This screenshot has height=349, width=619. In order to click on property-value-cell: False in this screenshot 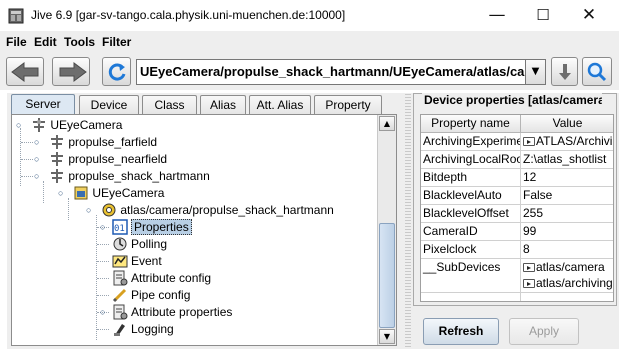, I will do `click(567, 196)`.